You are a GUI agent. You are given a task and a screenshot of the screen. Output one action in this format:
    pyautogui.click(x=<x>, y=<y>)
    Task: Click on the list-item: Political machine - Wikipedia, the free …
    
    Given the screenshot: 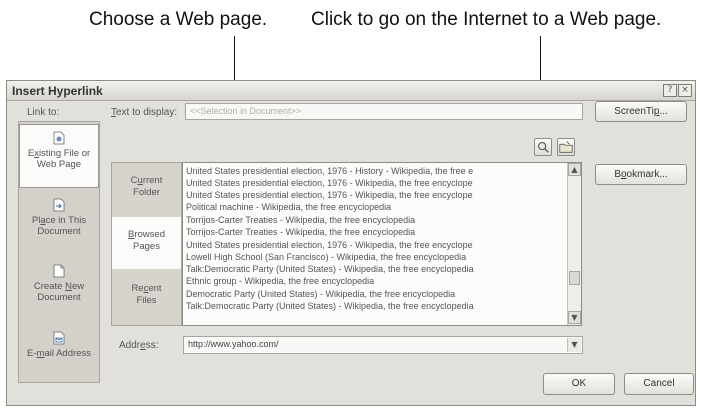 What is the action you would take?
    pyautogui.click(x=288, y=207)
    